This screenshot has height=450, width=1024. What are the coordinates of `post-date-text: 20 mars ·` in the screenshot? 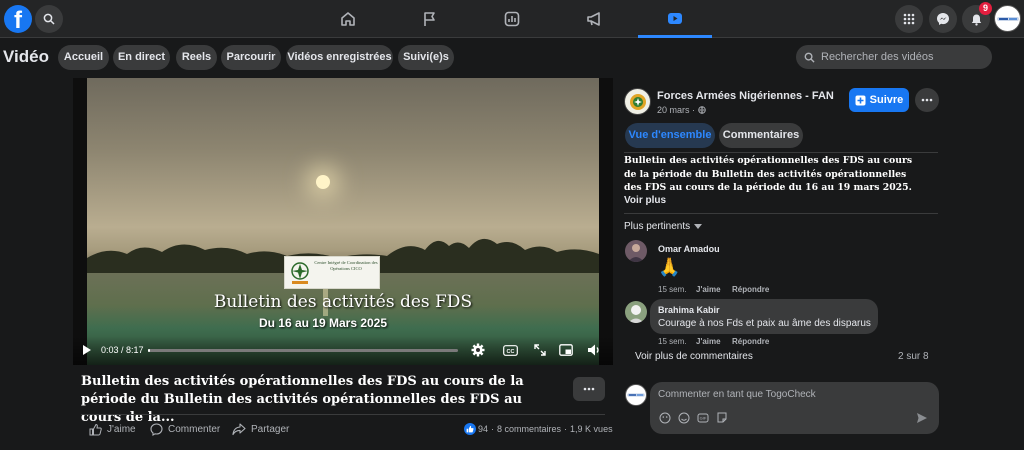 It's located at (676, 110).